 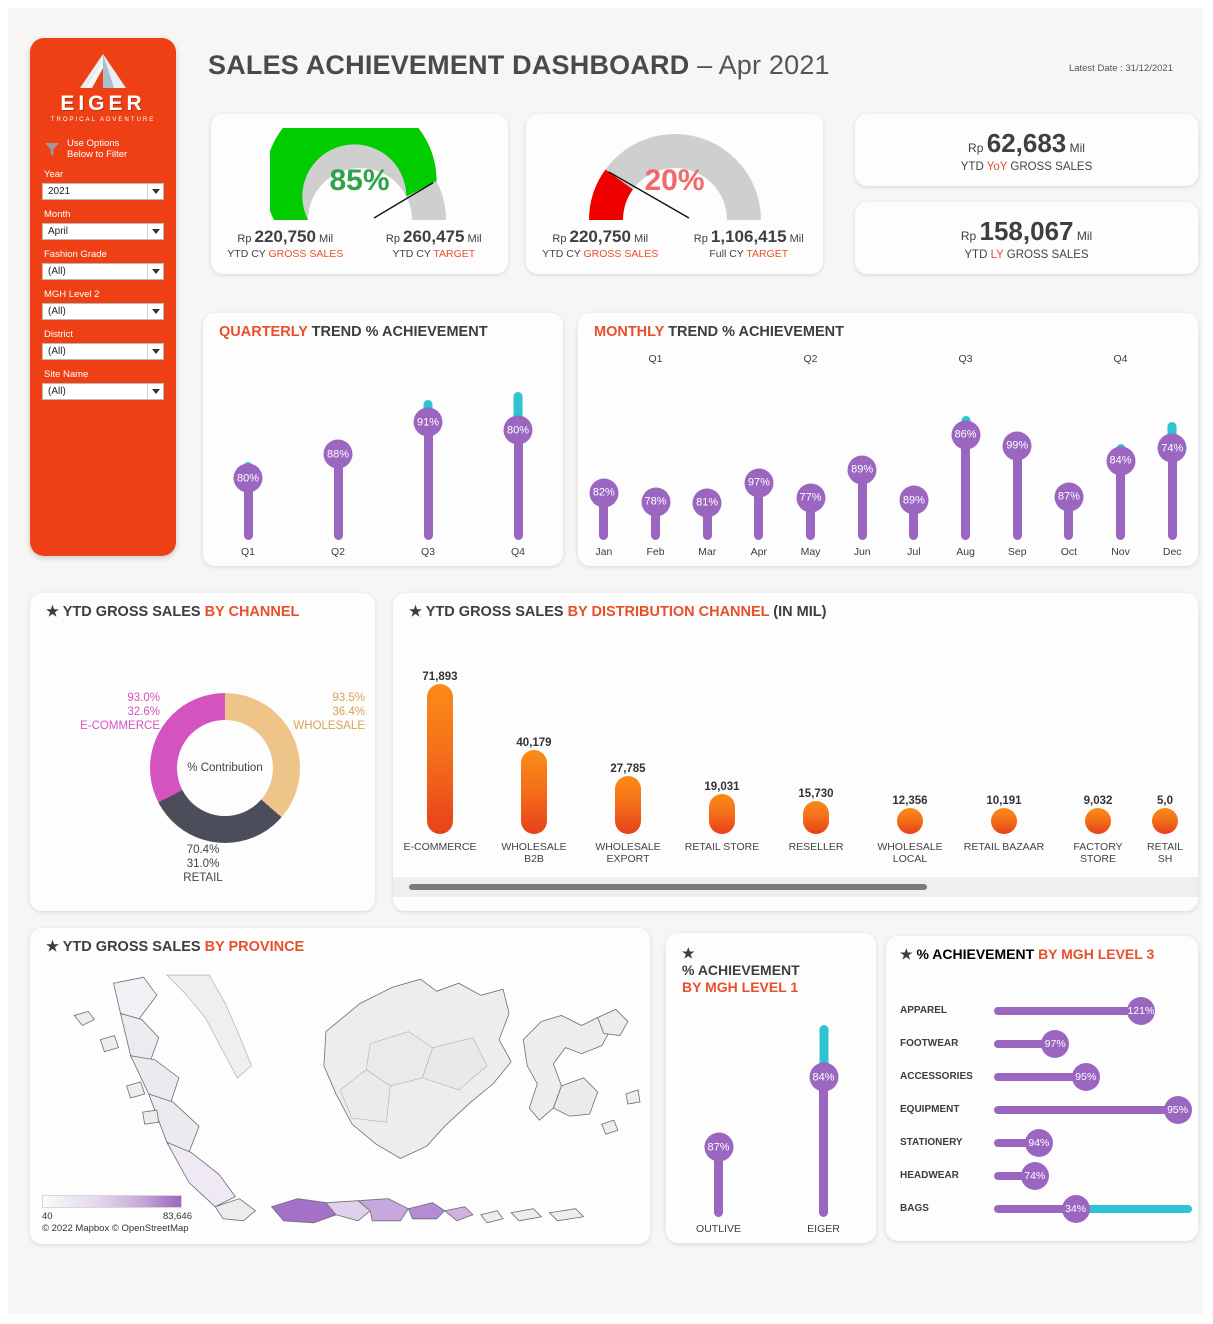 What do you see at coordinates (120, 726) in the screenshot?
I see `slice-name: E-COMMERCE` at bounding box center [120, 726].